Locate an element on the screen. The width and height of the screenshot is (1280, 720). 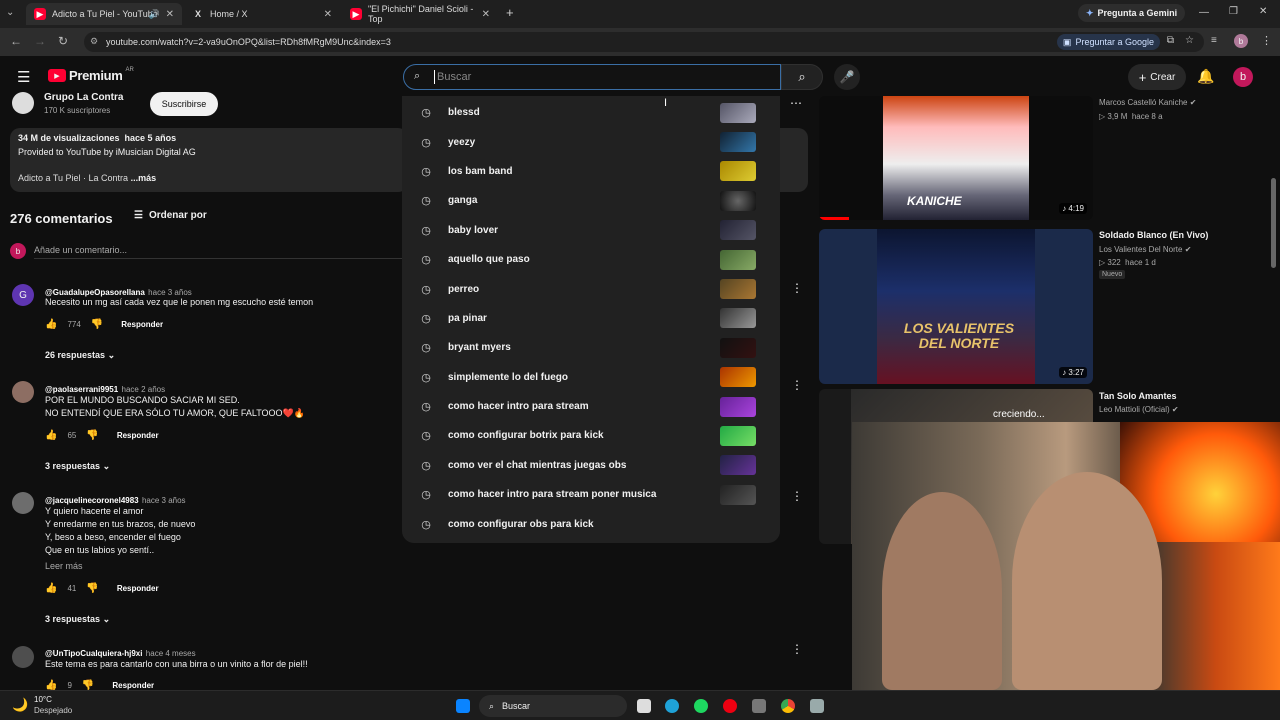
comment-time: hace 3 años is located at coordinates (164, 500).